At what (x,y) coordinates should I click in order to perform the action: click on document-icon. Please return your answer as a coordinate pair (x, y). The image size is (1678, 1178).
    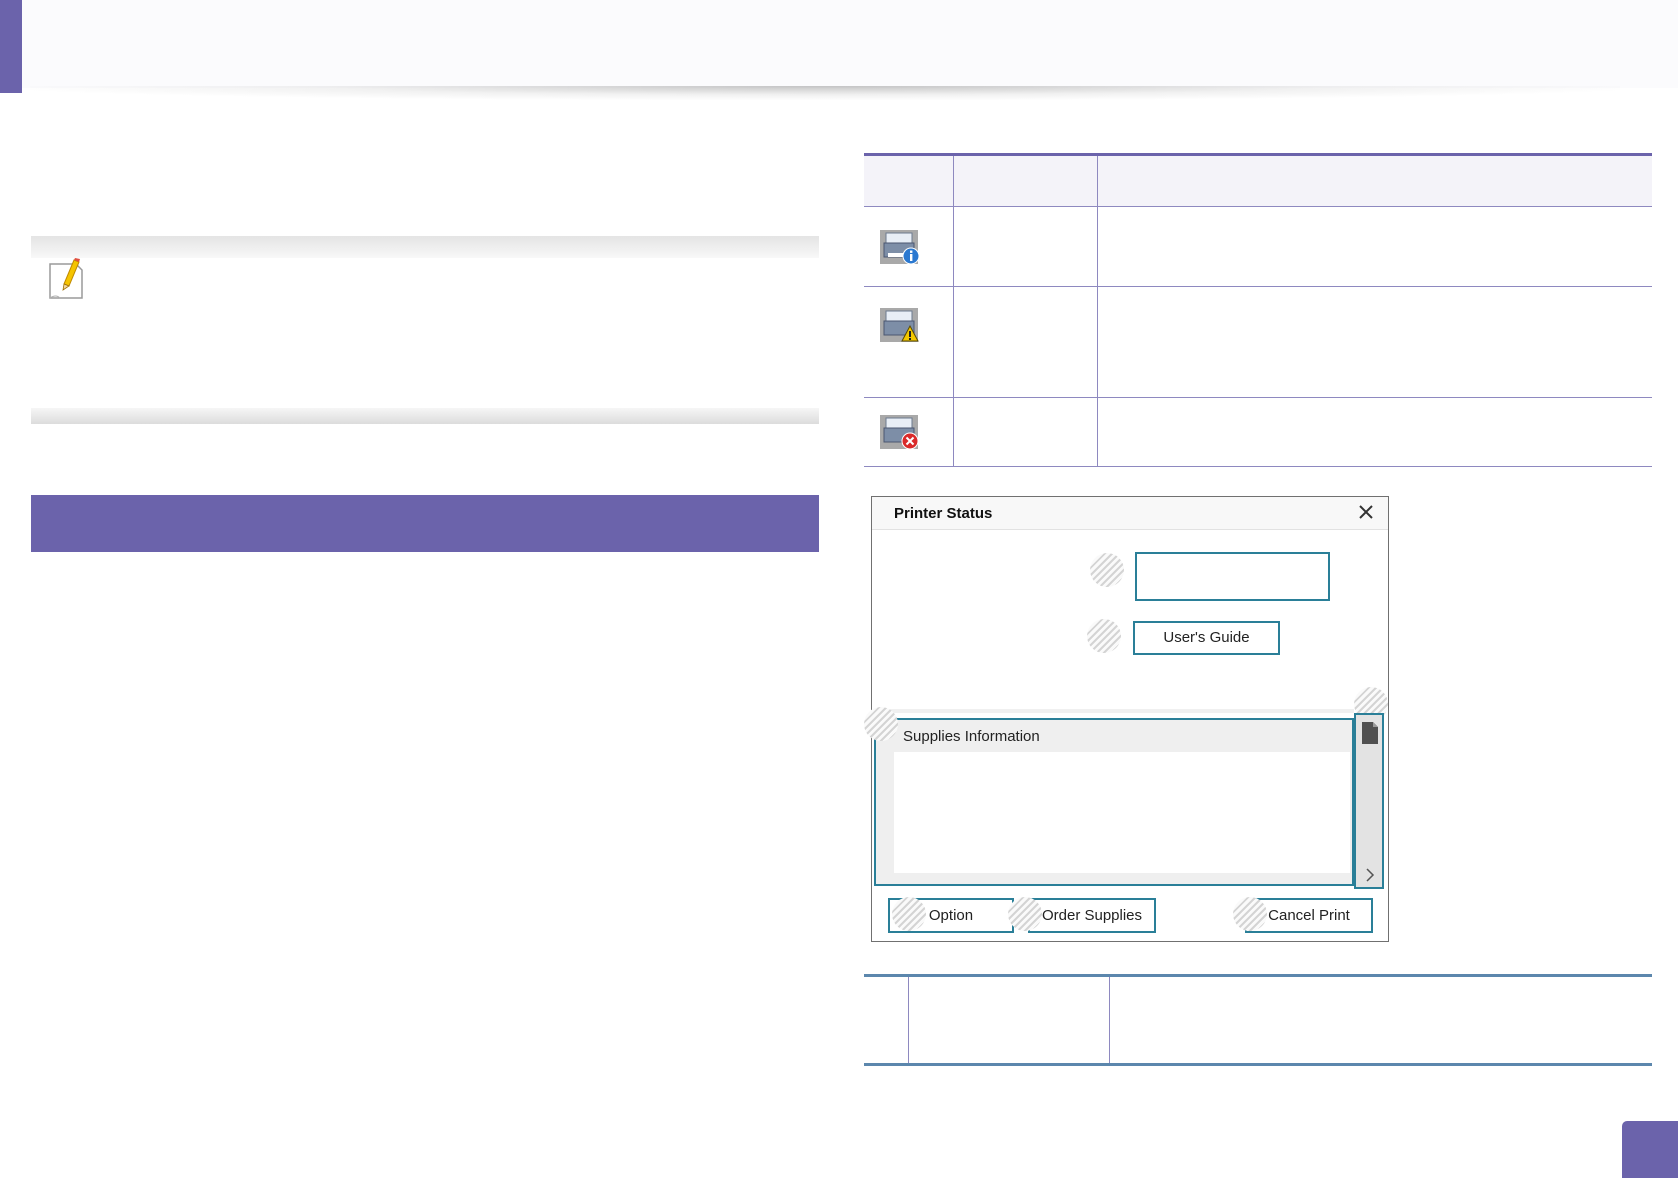
    Looking at the image, I should click on (1370, 733).